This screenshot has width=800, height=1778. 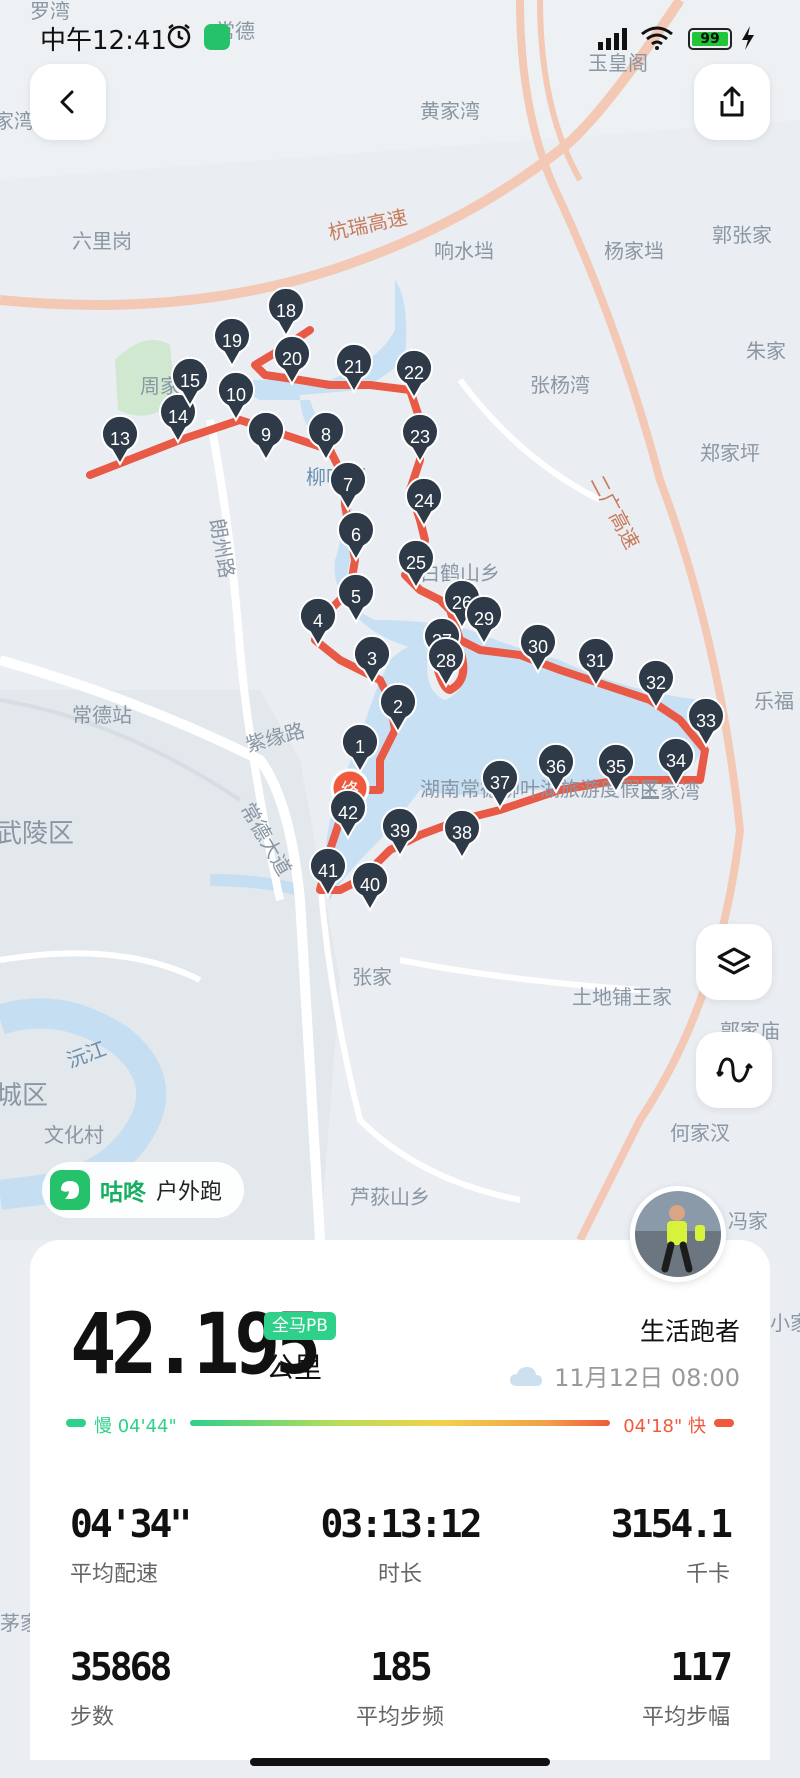 I want to click on km-marker-label: 28, so click(x=446, y=661).